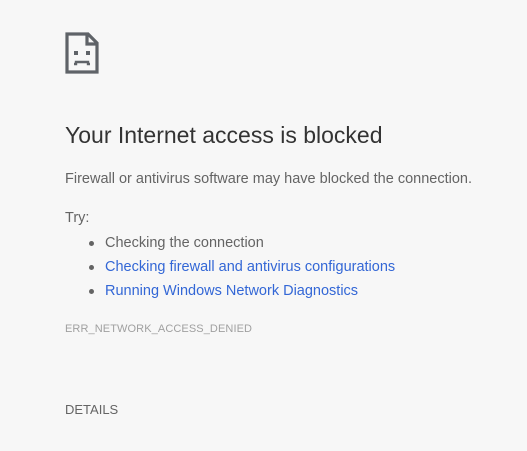  Describe the element at coordinates (91, 409) in the screenshot. I see `details-button: DETAILS` at that location.